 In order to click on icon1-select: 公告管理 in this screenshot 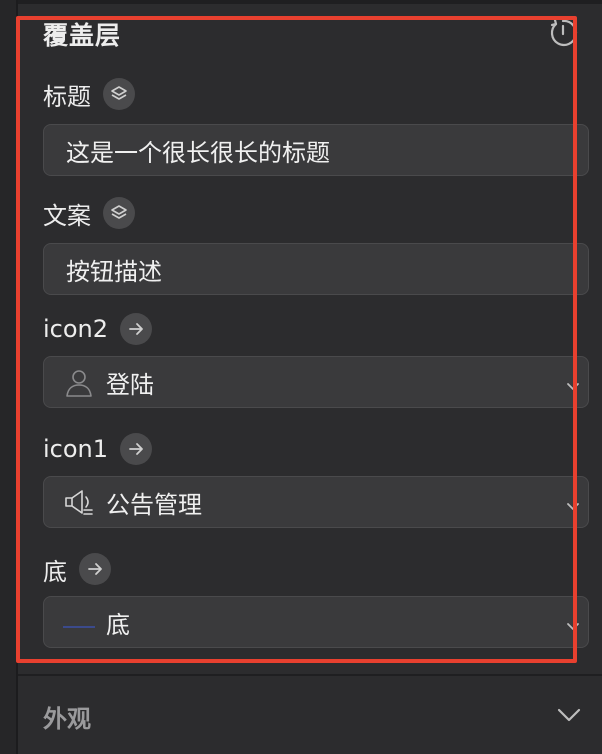, I will do `click(316, 502)`.